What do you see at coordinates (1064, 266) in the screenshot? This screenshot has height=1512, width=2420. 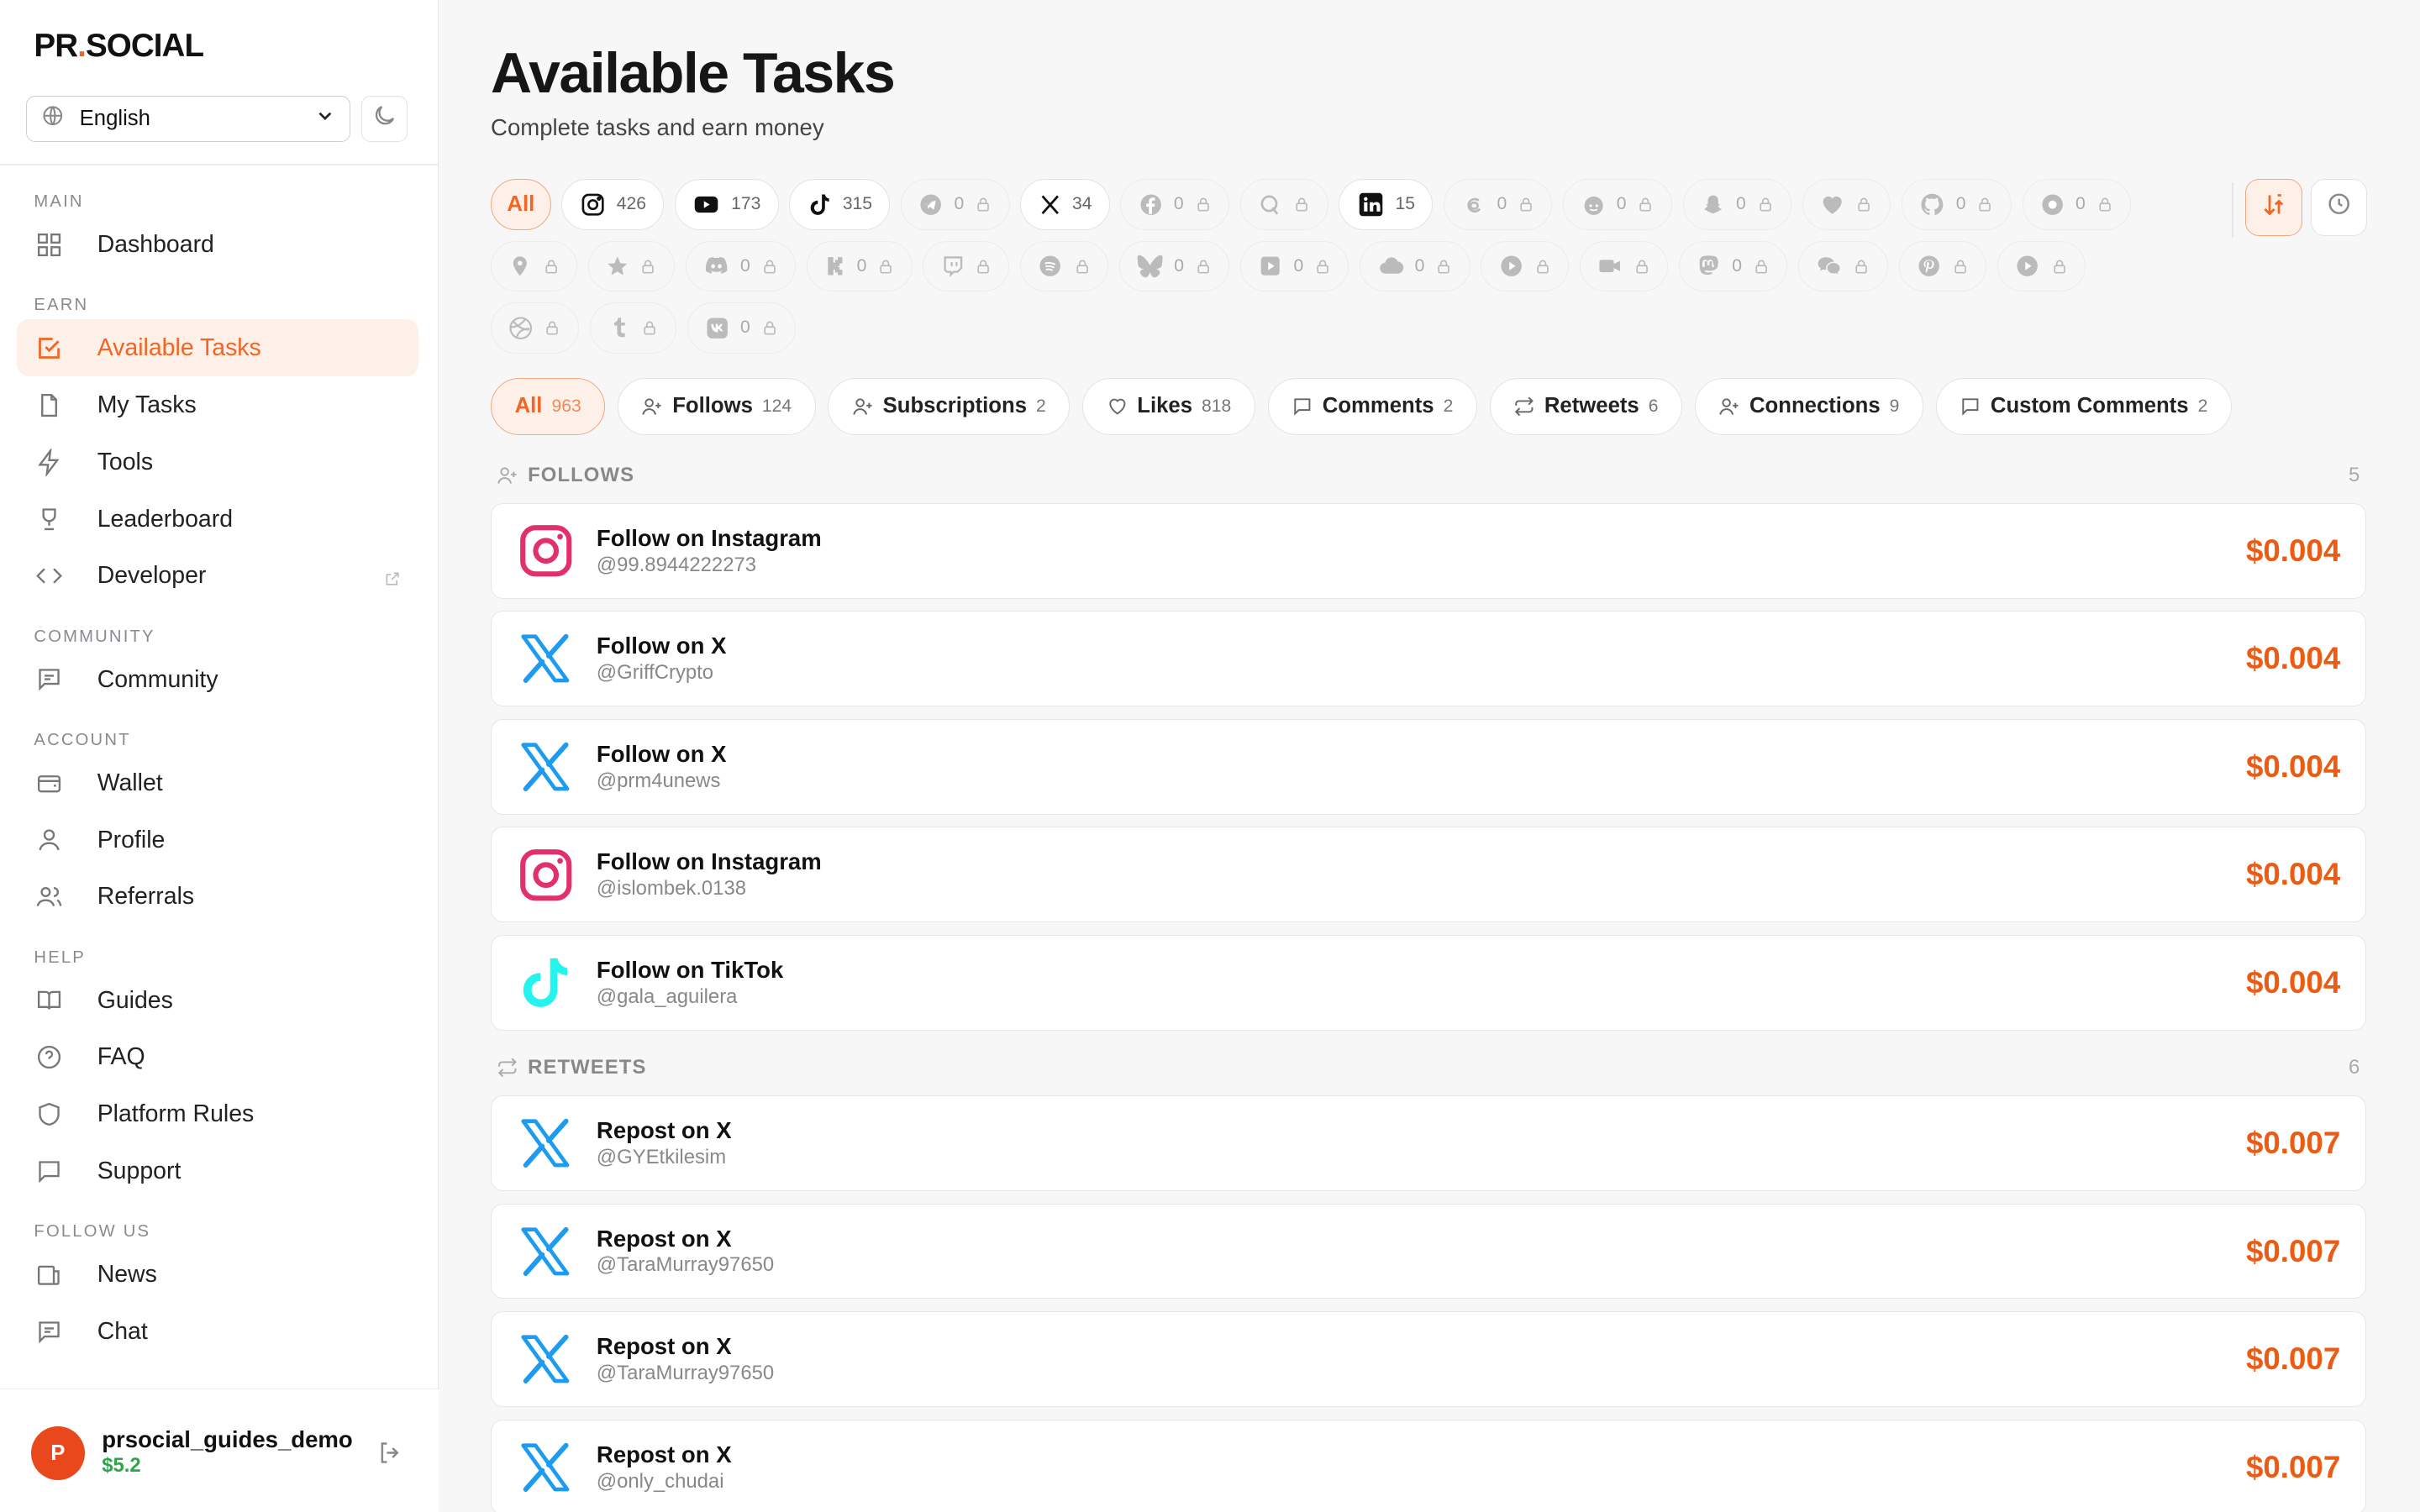 I see `platform-filter-spotify` at bounding box center [1064, 266].